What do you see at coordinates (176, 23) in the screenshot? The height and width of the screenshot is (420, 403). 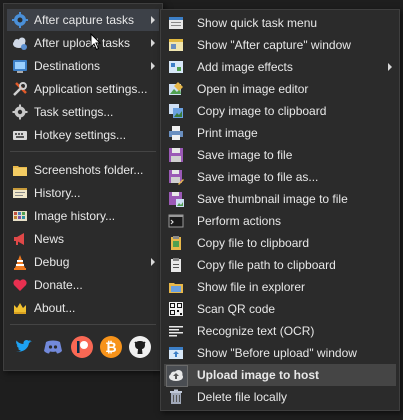 I see `quick-task-icon` at bounding box center [176, 23].